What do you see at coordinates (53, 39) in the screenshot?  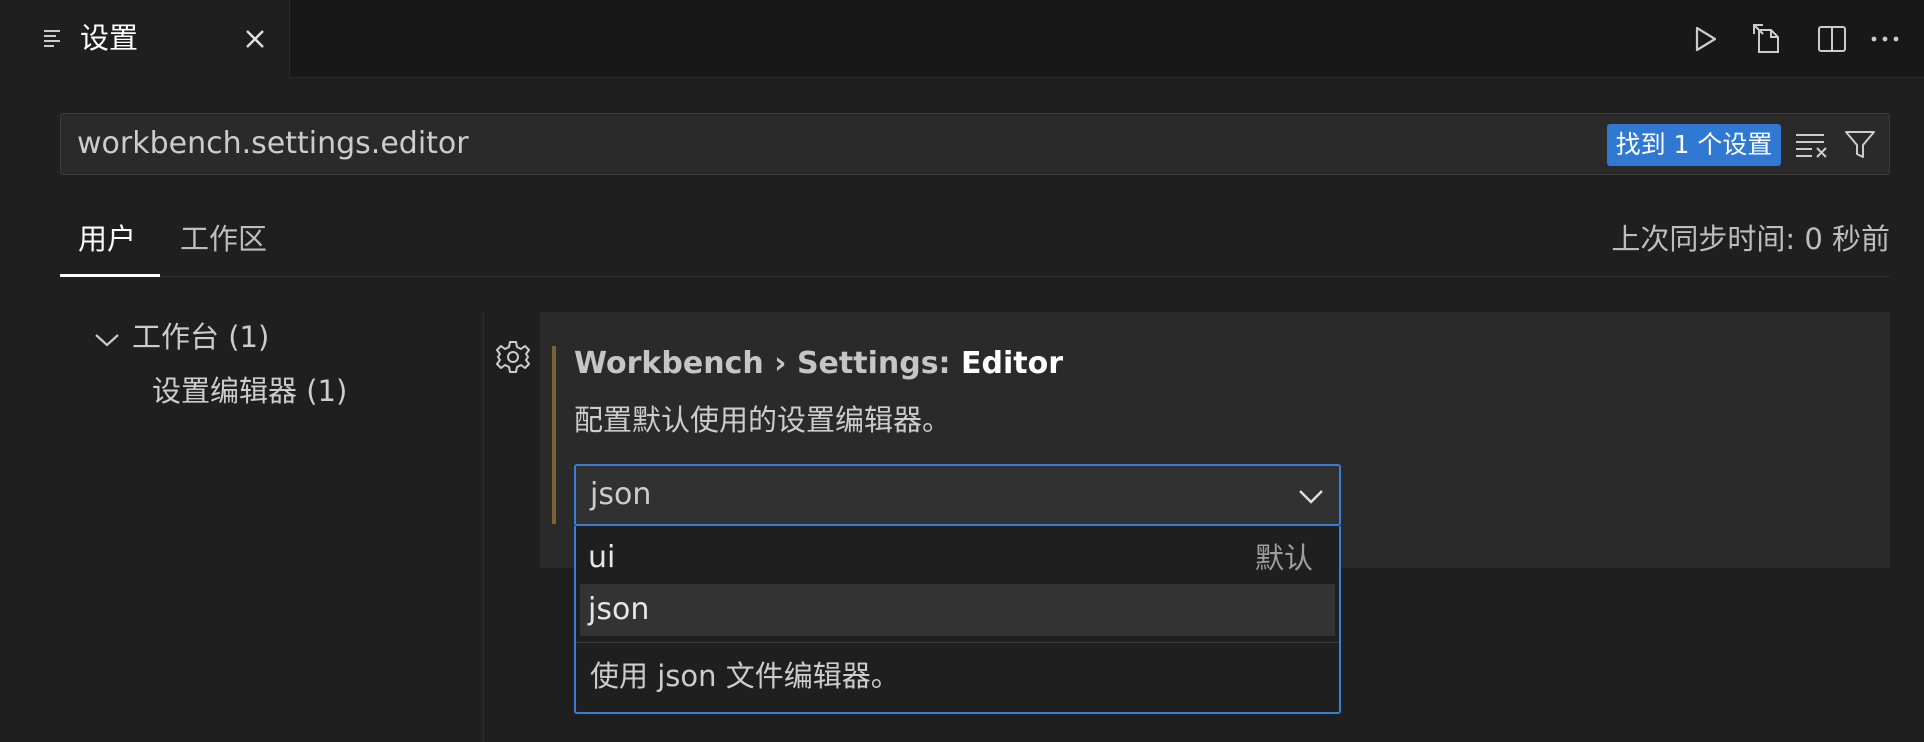 I see `settings-list-icon` at bounding box center [53, 39].